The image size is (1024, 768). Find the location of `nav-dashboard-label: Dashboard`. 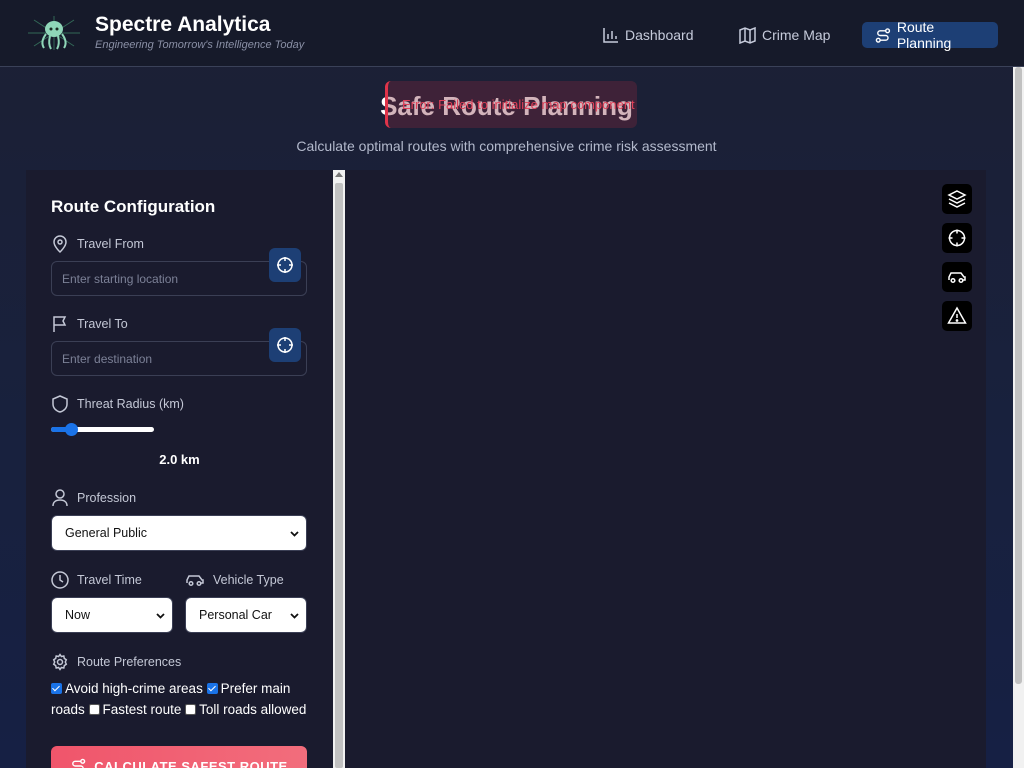

nav-dashboard-label: Dashboard is located at coordinates (659, 35).